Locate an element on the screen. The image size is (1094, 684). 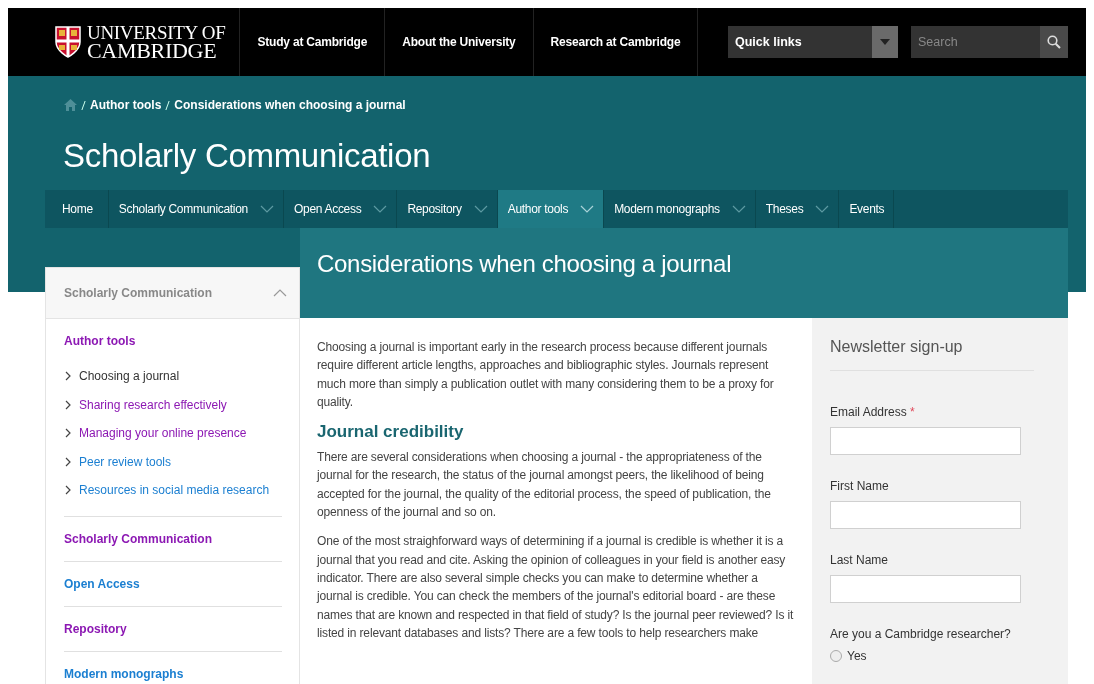
nav-tab: Author tools is located at coordinates (551, 209).